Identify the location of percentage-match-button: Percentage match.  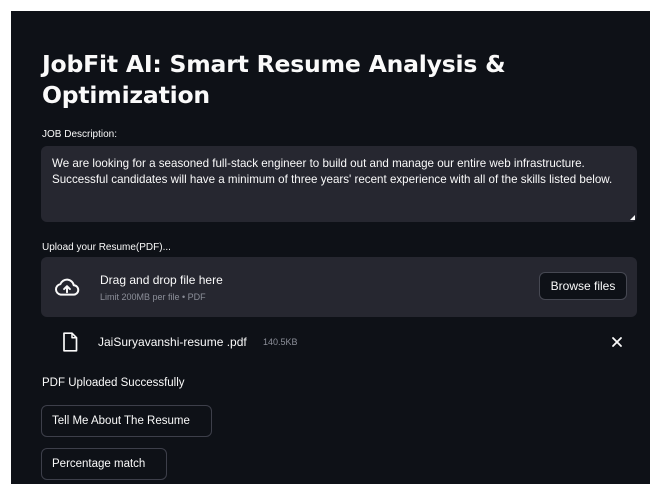
(104, 464).